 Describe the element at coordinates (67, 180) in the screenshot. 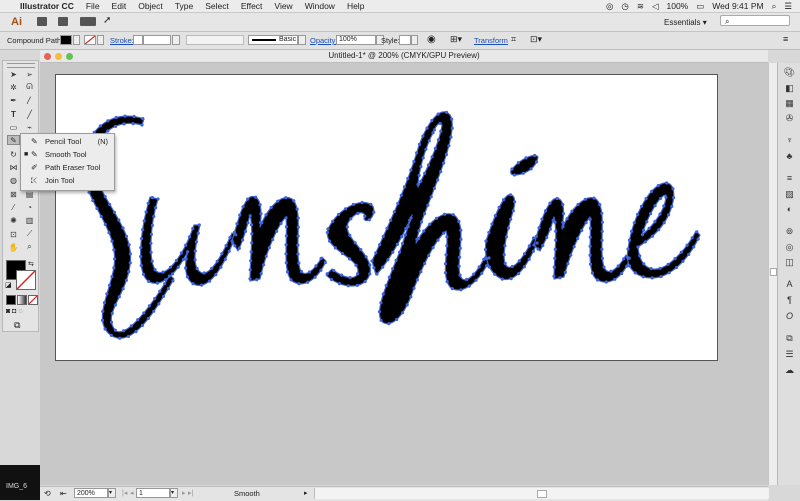

I see `flyout-item-join: ⤪ Join Tool` at that location.